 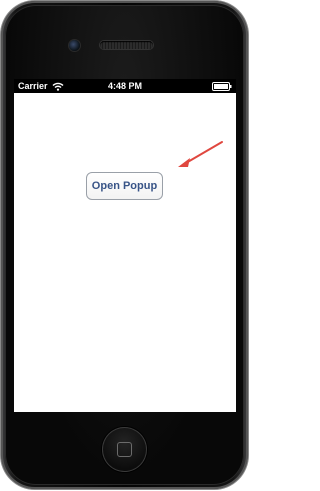 I want to click on battery-icon, so click(x=222, y=86).